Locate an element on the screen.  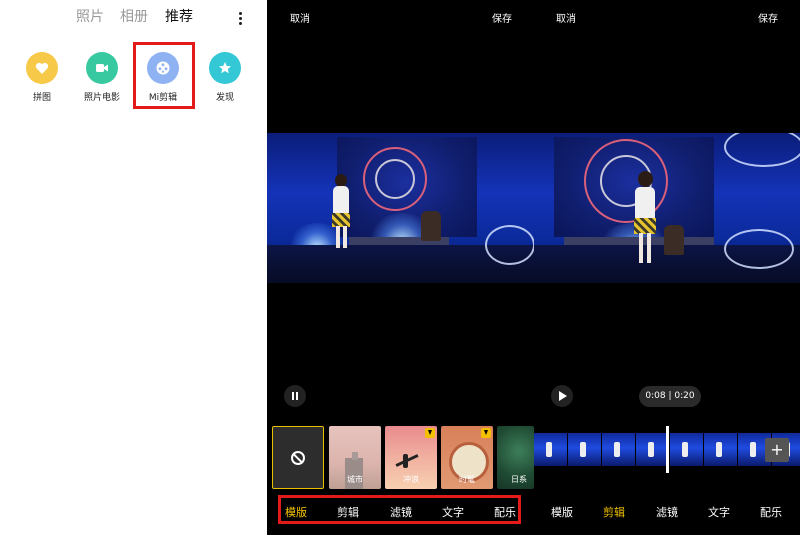
template-stylish: 时髦 is located at coordinates (467, 457).